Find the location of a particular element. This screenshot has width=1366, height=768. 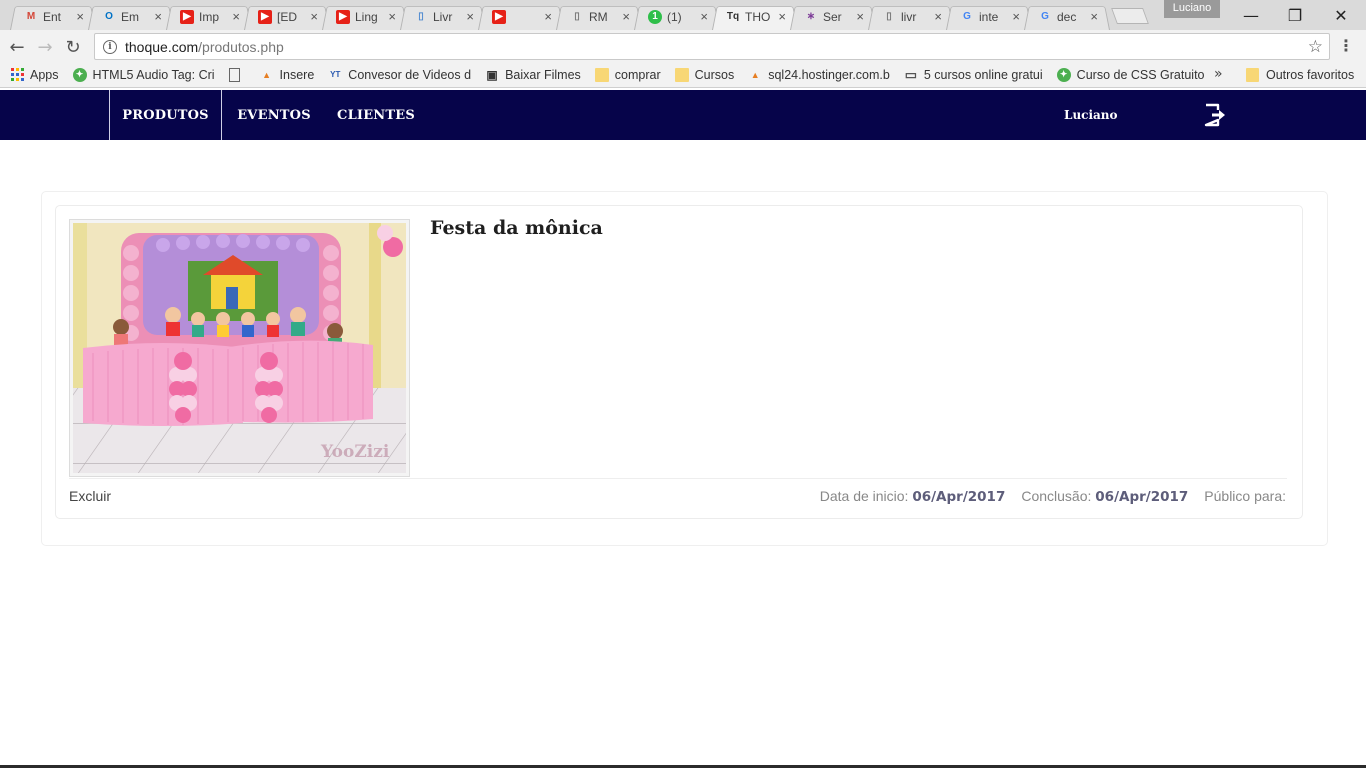

bookmark-item: ▲ sql24.hostinger.com.b is located at coordinates (819, 75).